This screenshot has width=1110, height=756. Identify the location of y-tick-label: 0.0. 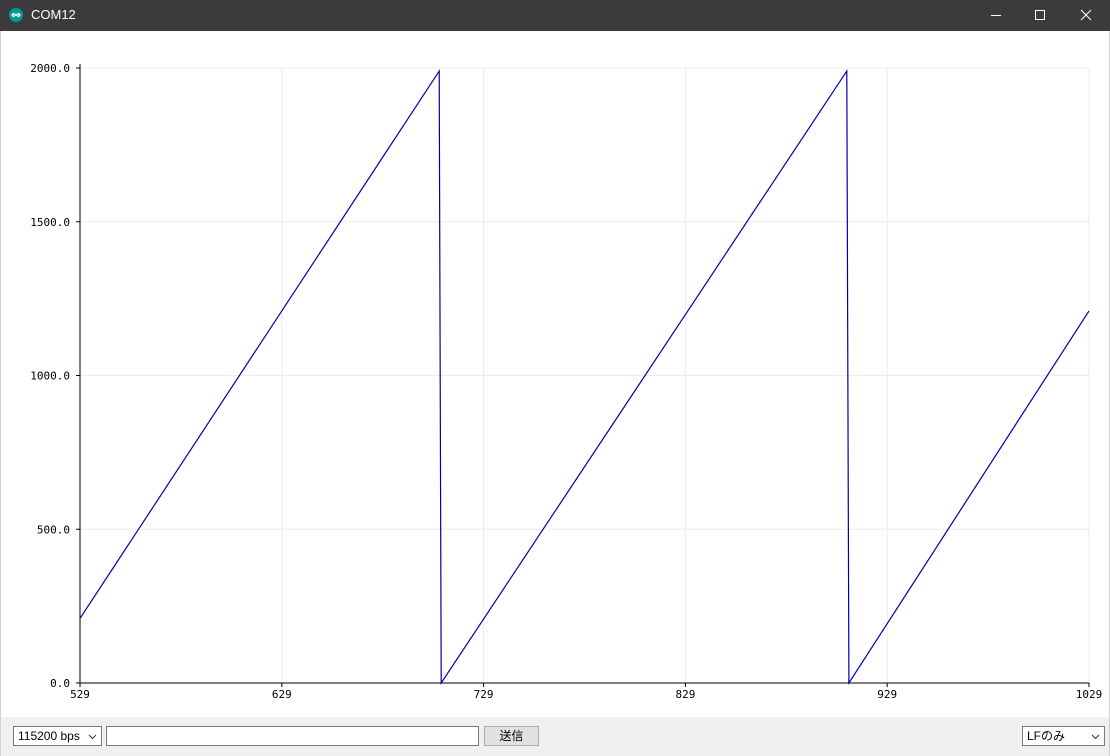
(60, 683).